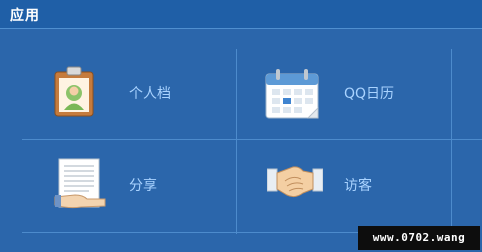 The image size is (482, 252). Describe the element at coordinates (241, 14) in the screenshot. I see `titlebar: 应用` at that location.